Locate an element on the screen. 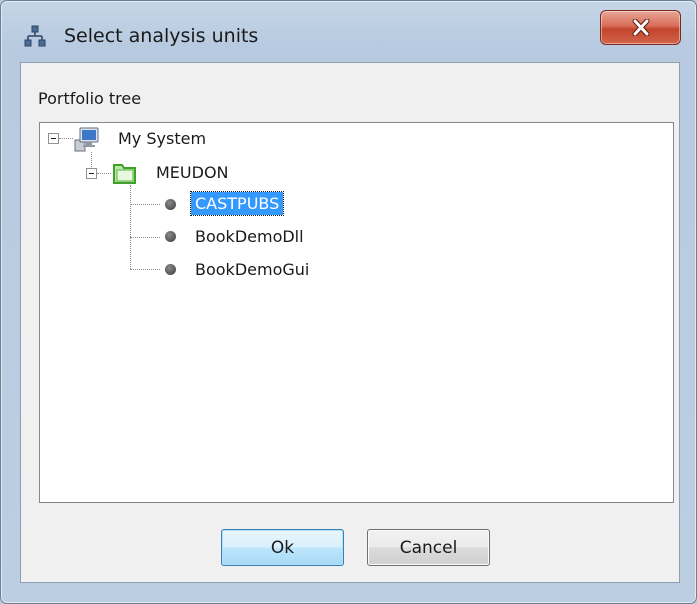  portfolio-tree-label: Portfolio tree is located at coordinates (90, 98).